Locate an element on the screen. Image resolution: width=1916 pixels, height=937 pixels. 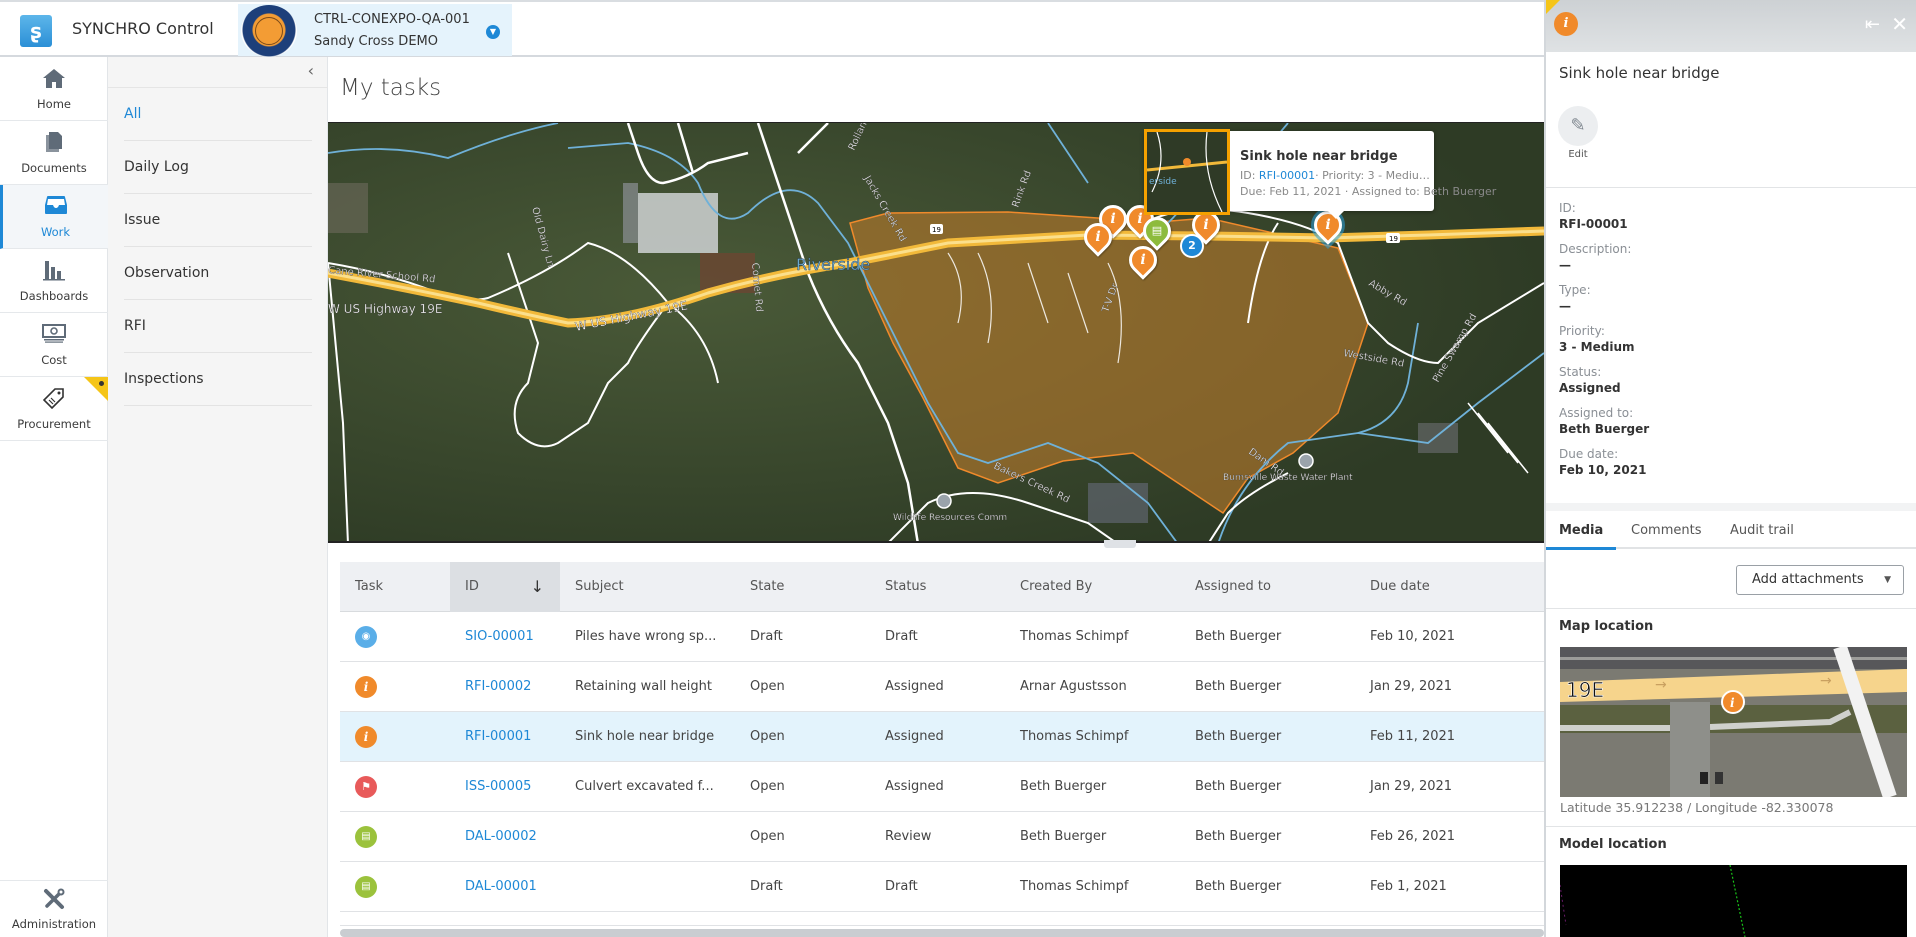
undock-icon: ⇤ is located at coordinates (1872, 24).